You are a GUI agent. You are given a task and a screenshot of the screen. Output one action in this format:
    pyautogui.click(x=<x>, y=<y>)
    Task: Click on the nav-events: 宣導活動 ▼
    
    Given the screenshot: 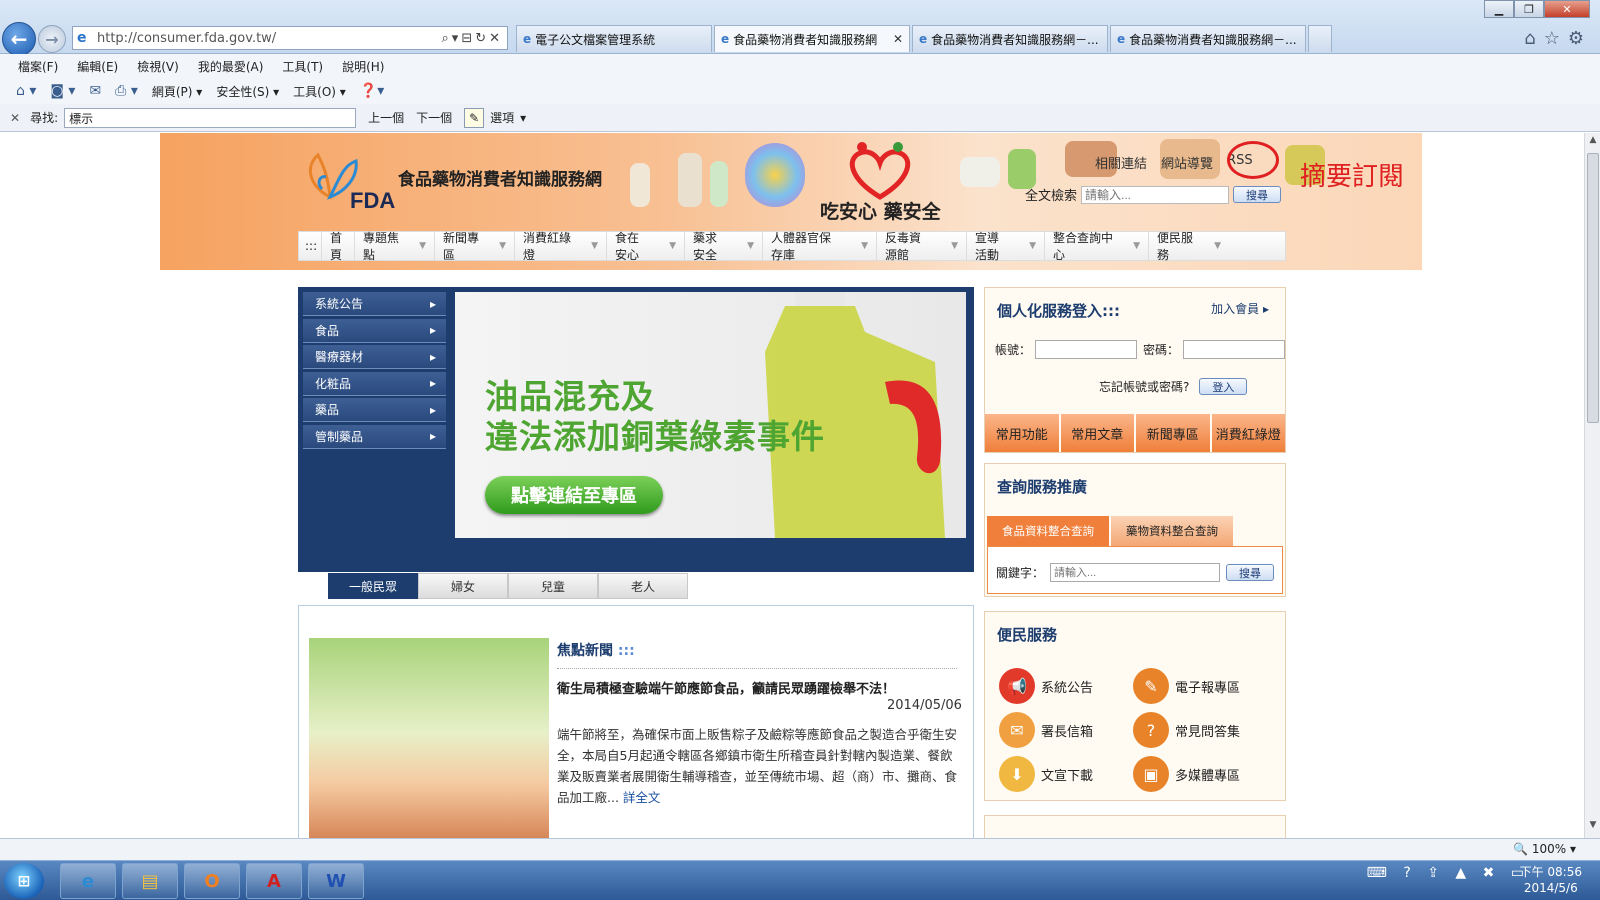 What is the action you would take?
    pyautogui.click(x=1006, y=246)
    